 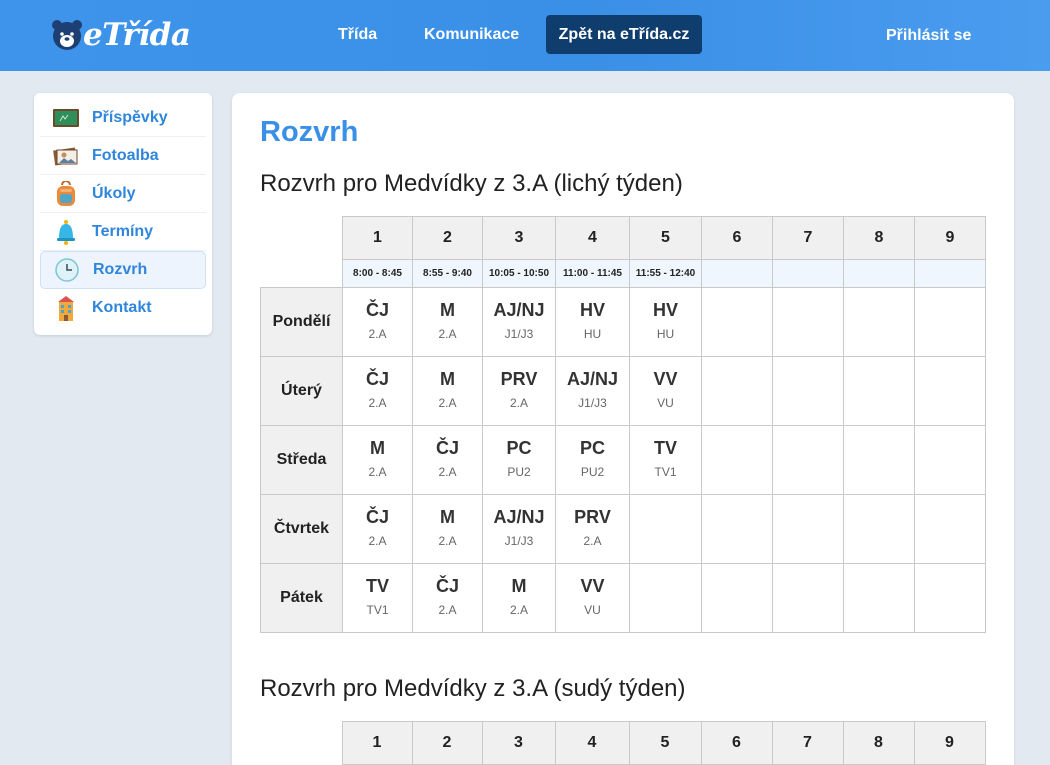 What do you see at coordinates (471, 35) in the screenshot?
I see `nav-link-komunikace: Komunikace` at bounding box center [471, 35].